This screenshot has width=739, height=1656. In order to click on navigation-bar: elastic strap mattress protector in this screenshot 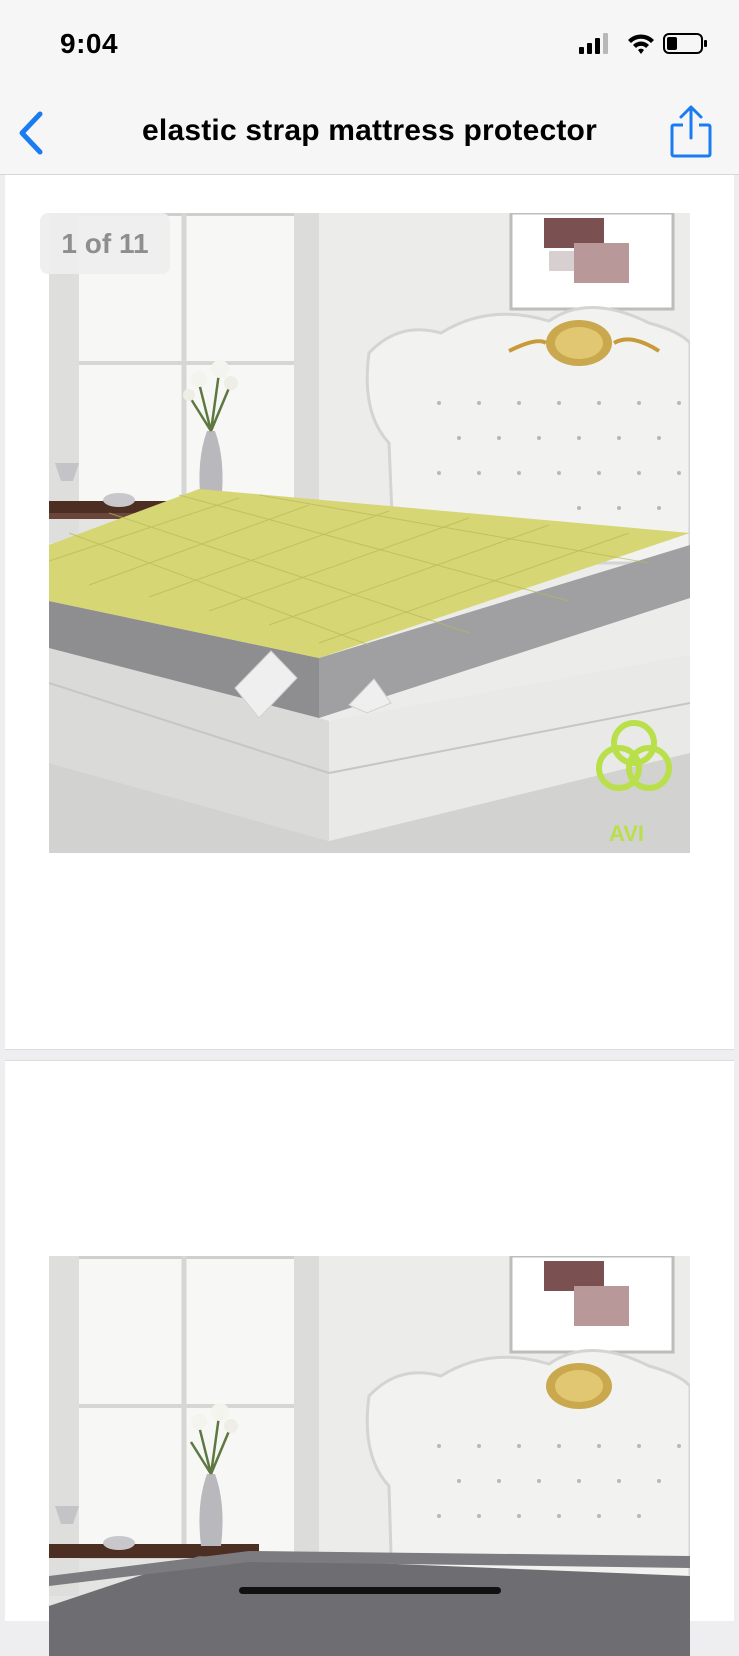, I will do `click(369, 133)`.